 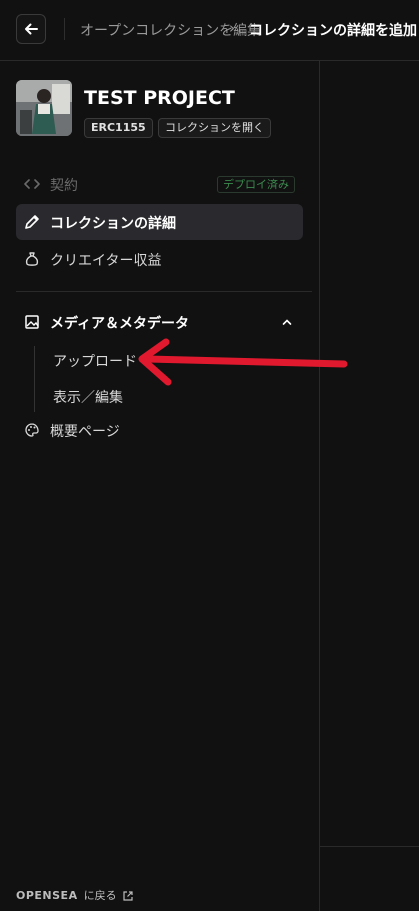 What do you see at coordinates (32, 259) in the screenshot?
I see `money-bag-icon` at bounding box center [32, 259].